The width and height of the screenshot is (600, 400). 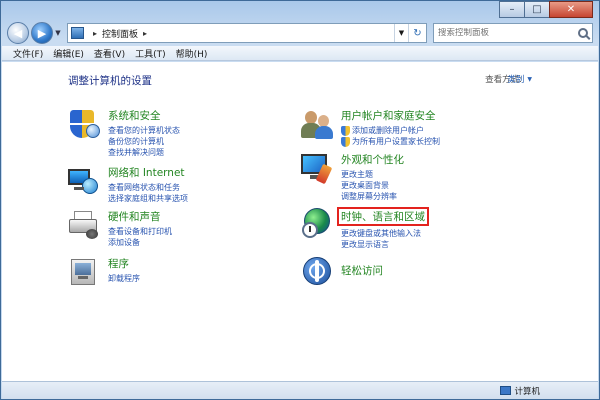 What do you see at coordinates (372, 196) in the screenshot?
I see `link-adjust-resolution: 调整屏幕分辨率` at bounding box center [372, 196].